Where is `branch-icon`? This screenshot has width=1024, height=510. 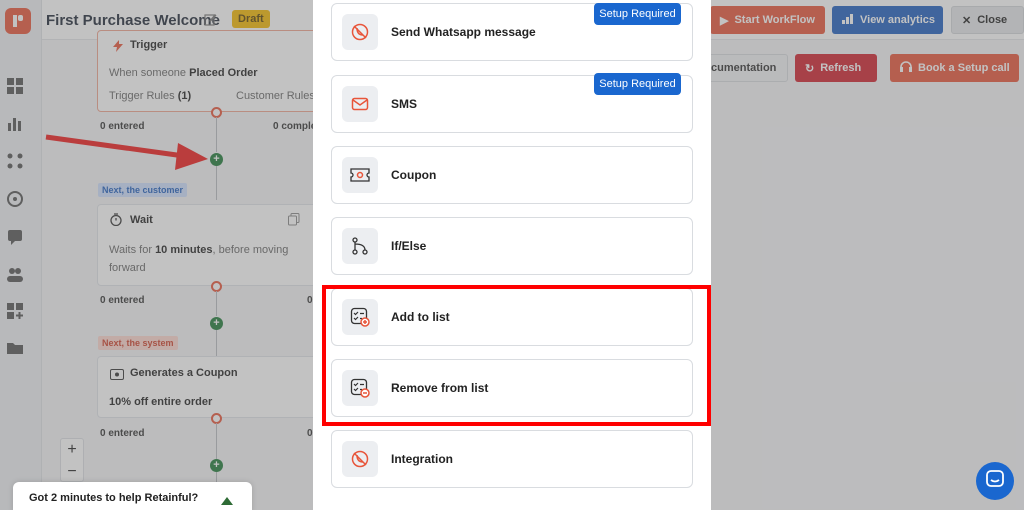 branch-icon is located at coordinates (360, 246).